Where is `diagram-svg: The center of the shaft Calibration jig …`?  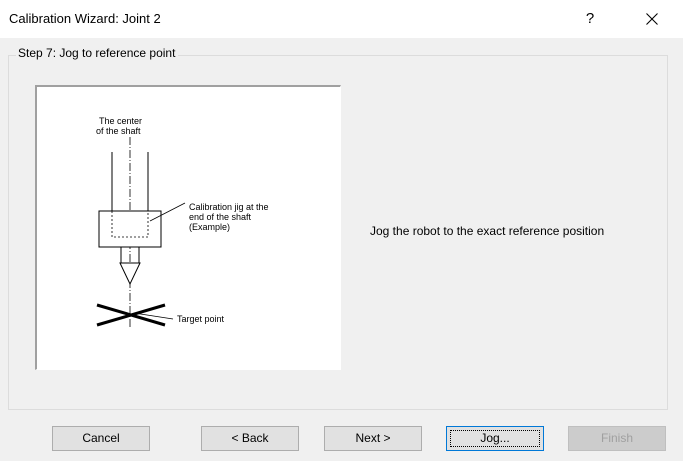 diagram-svg: The center of the shaft Calibration jig … is located at coordinates (182, 221).